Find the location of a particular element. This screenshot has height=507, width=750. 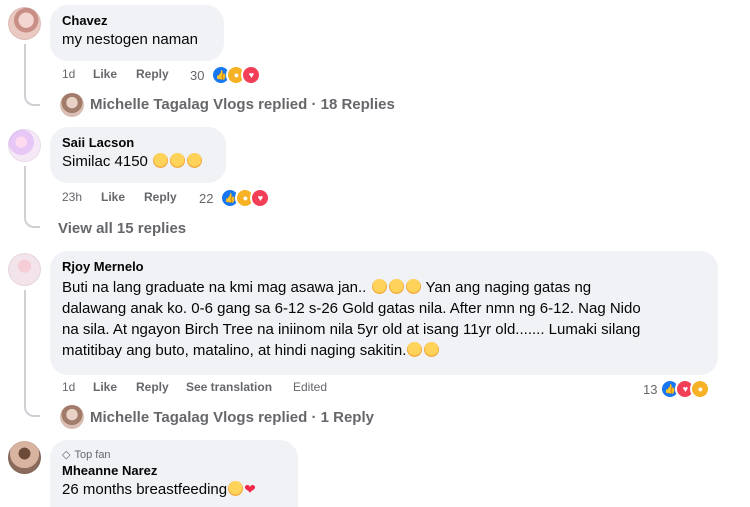

view-all-replies-link: View all 15 replies is located at coordinates (122, 228).